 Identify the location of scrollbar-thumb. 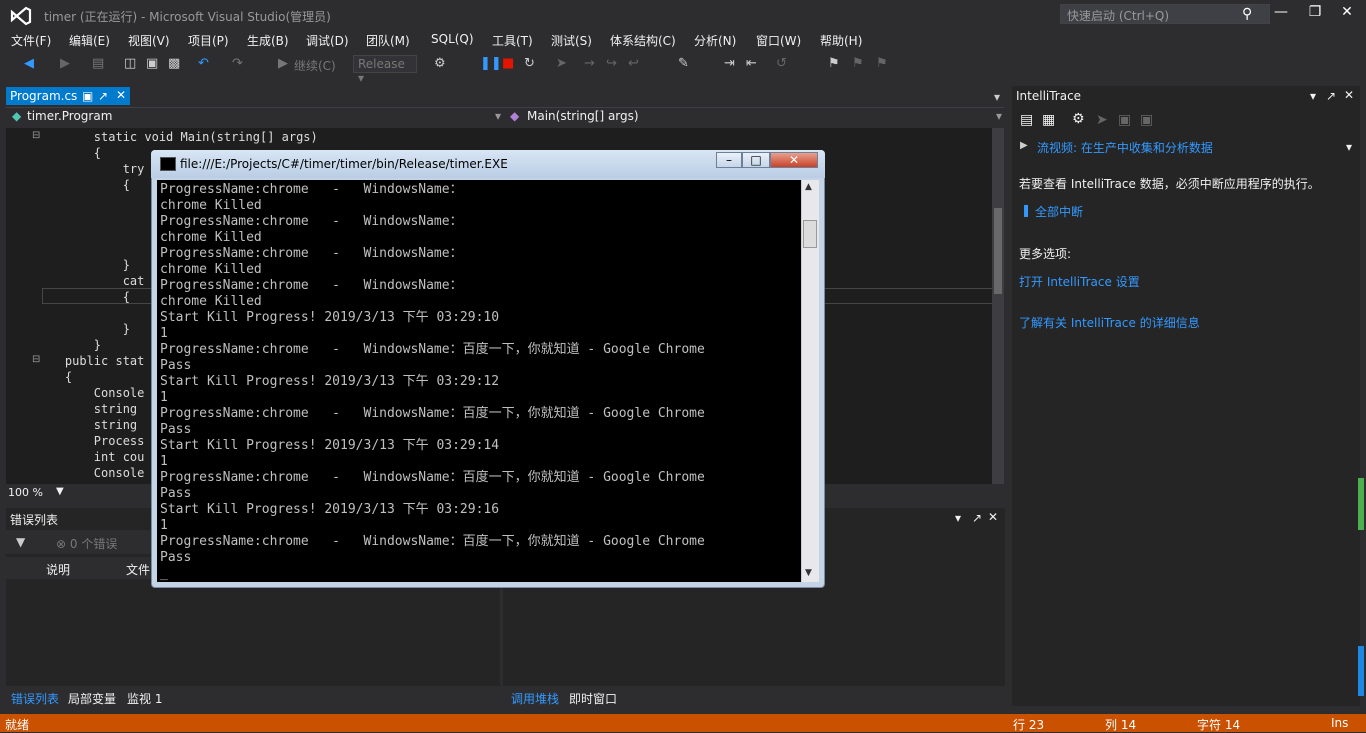
(998, 251).